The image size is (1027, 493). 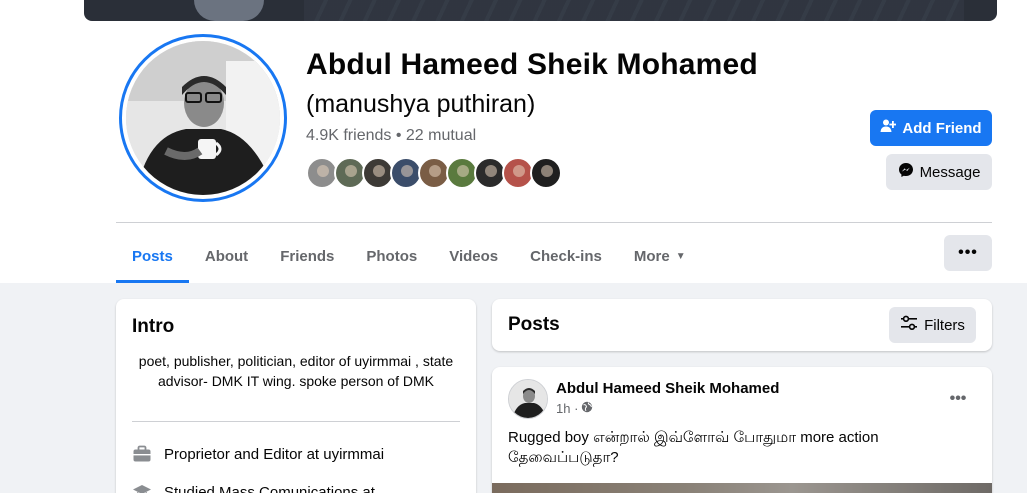 I want to click on intro-divider, so click(x=296, y=421).